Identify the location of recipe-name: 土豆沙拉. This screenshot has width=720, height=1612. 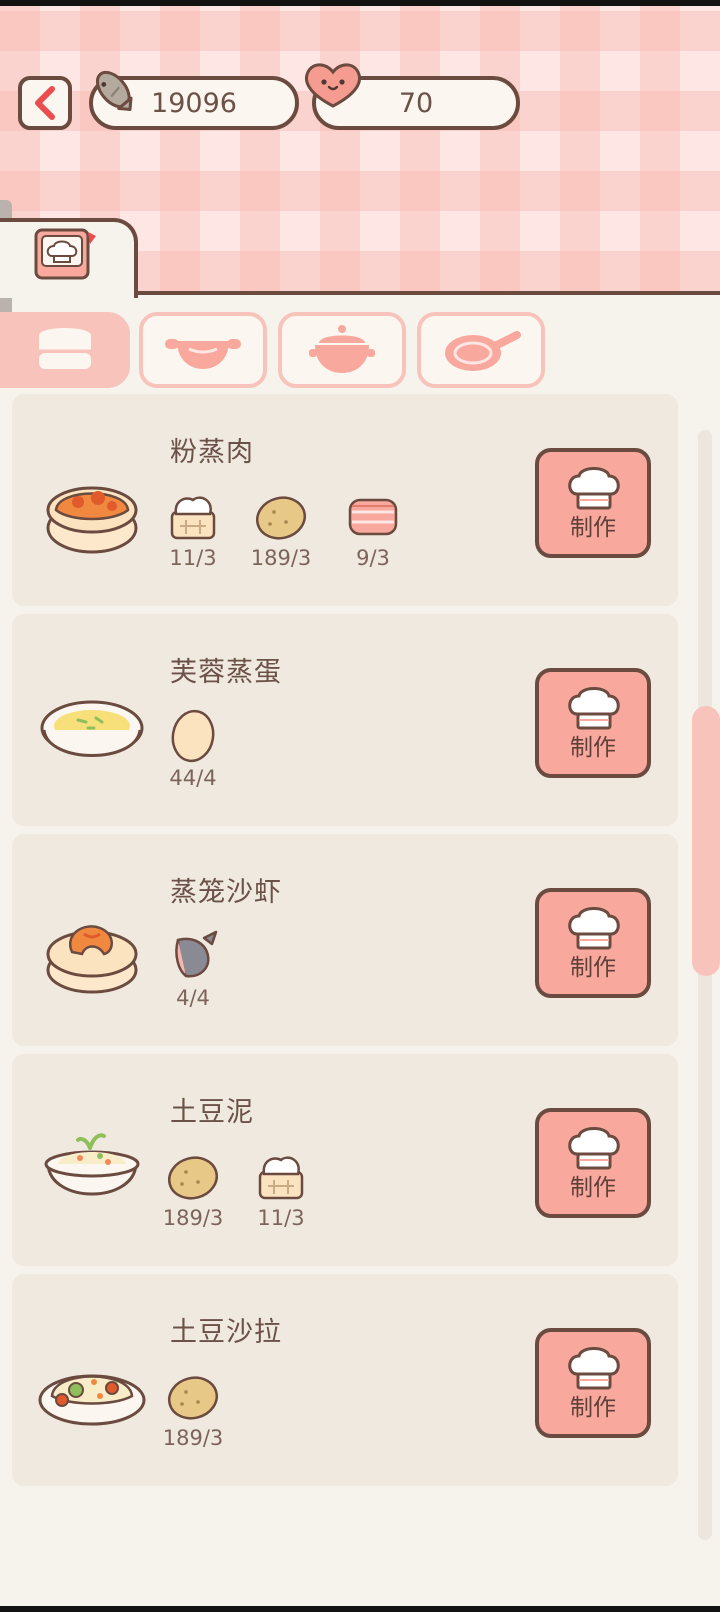
(226, 1332).